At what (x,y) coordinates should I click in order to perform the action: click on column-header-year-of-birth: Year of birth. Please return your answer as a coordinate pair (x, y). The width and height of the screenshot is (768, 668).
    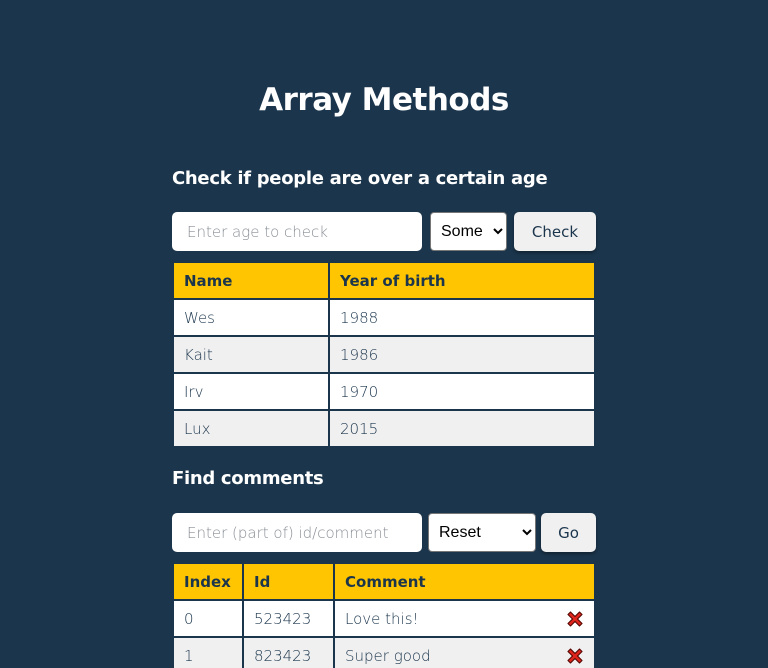
    Looking at the image, I should click on (462, 280).